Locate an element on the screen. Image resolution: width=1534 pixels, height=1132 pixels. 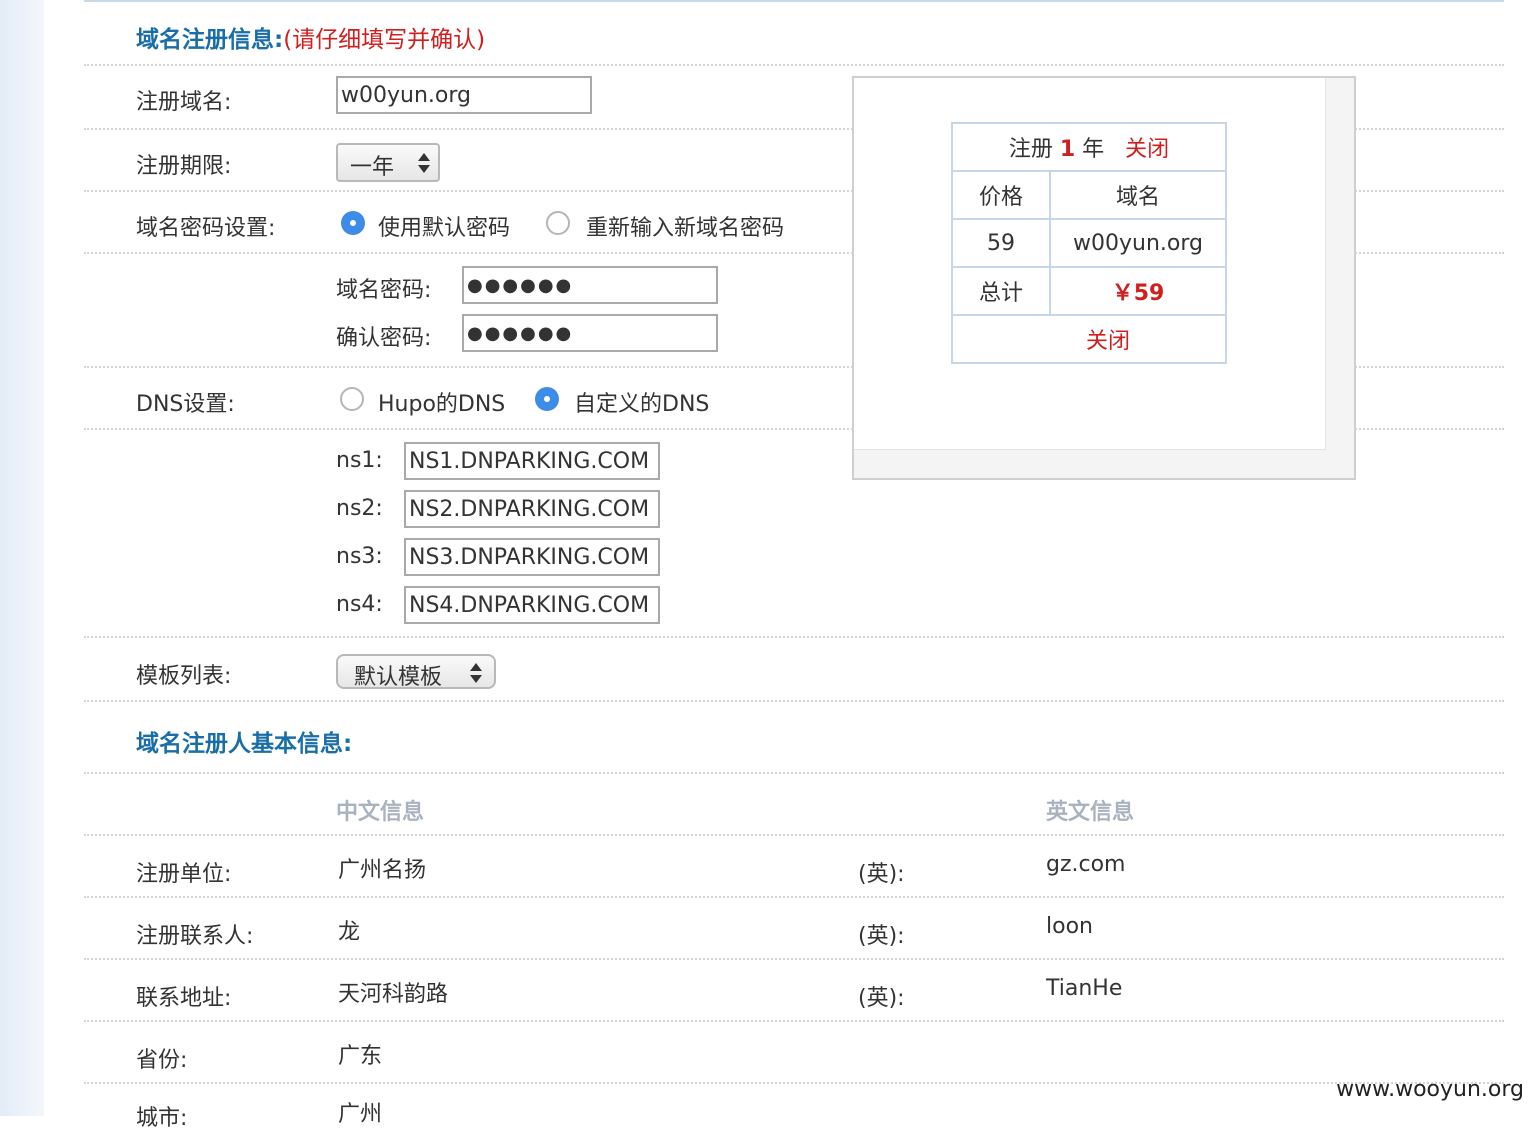
template-select-value: 默认模板 is located at coordinates (398, 677).